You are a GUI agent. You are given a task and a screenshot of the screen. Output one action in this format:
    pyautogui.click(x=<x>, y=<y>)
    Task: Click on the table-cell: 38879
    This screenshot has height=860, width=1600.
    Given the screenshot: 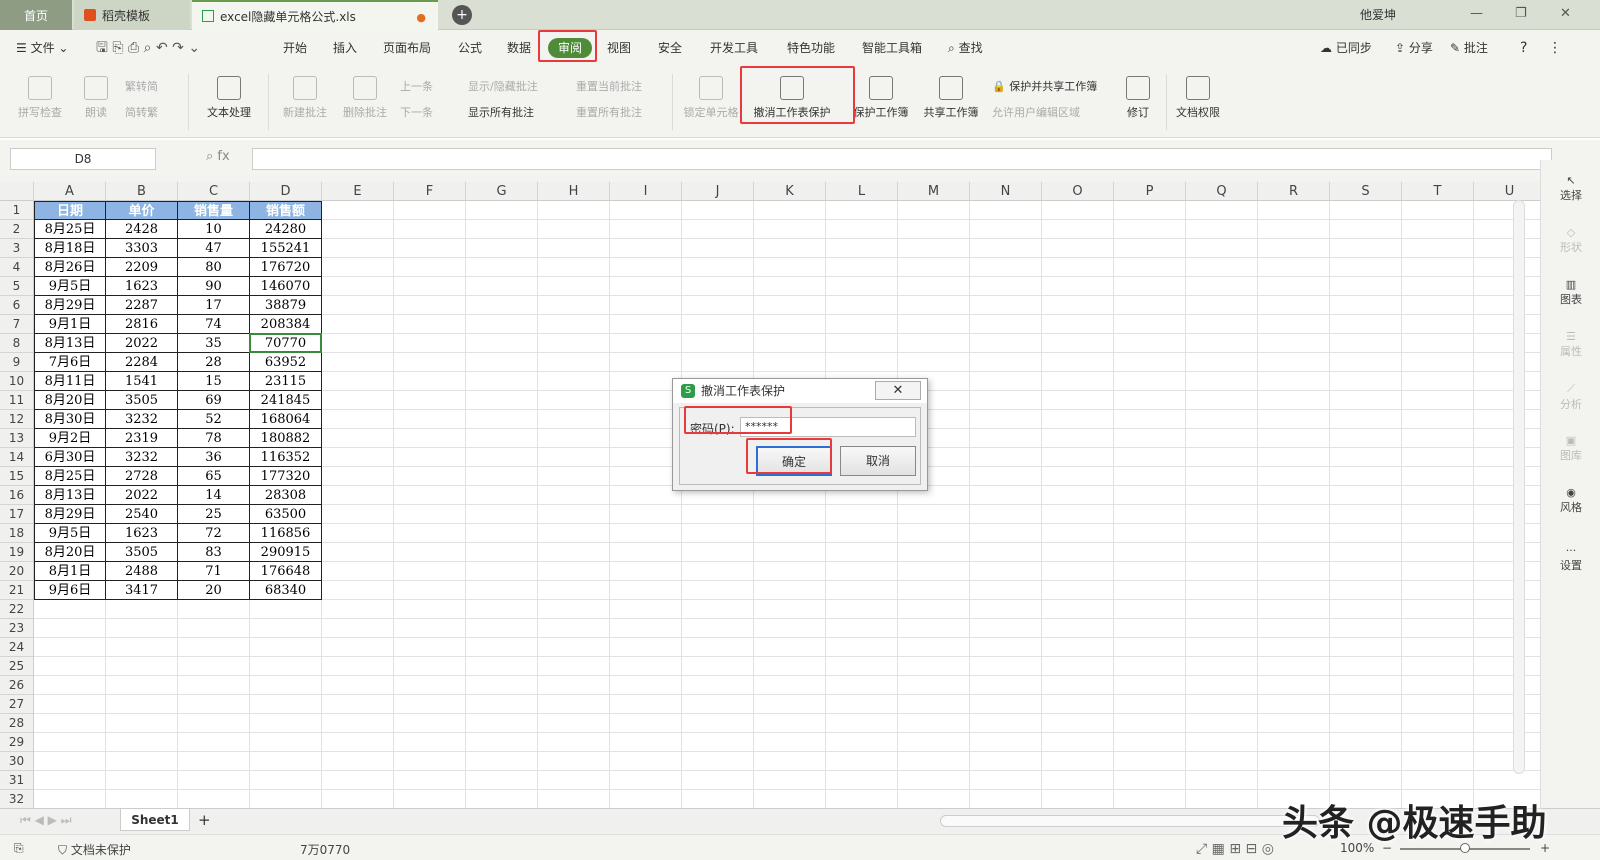 What is the action you would take?
    pyautogui.click(x=286, y=305)
    